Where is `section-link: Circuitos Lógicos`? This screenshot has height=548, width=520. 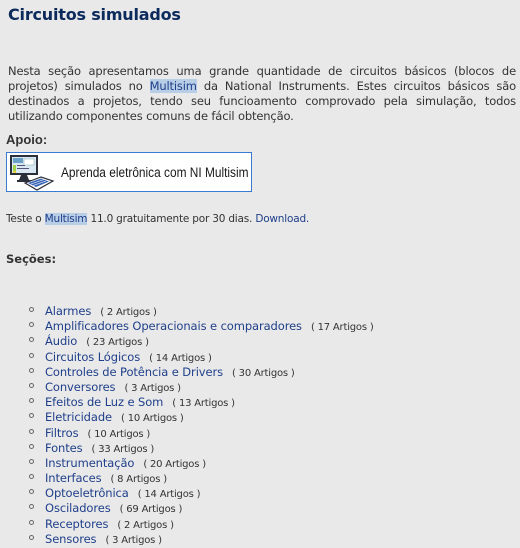
section-link: Circuitos Lógicos is located at coordinates (92, 357).